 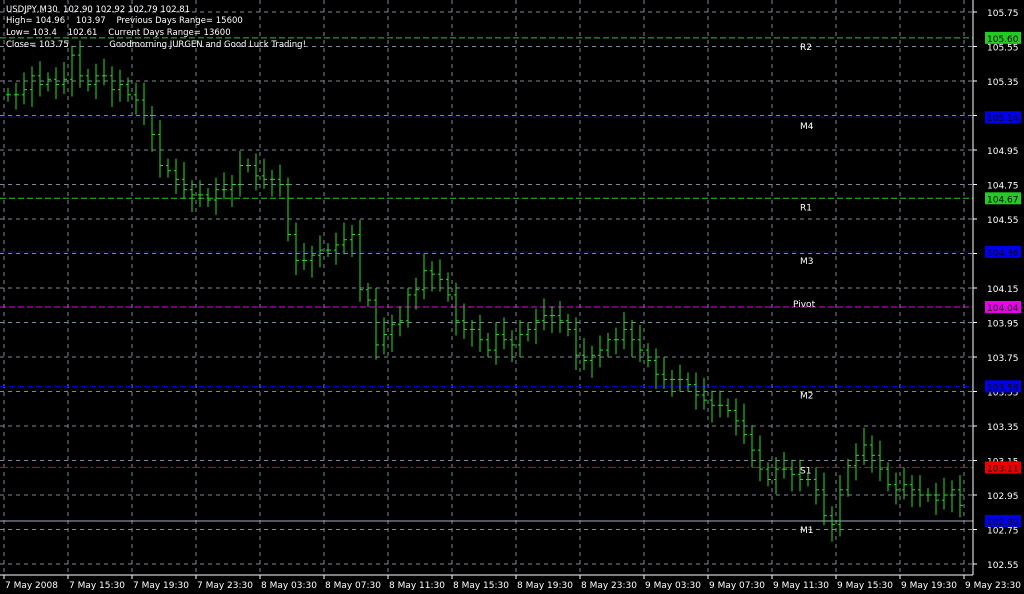 What do you see at coordinates (807, 396) in the screenshot?
I see `level-name-m2: M2` at bounding box center [807, 396].